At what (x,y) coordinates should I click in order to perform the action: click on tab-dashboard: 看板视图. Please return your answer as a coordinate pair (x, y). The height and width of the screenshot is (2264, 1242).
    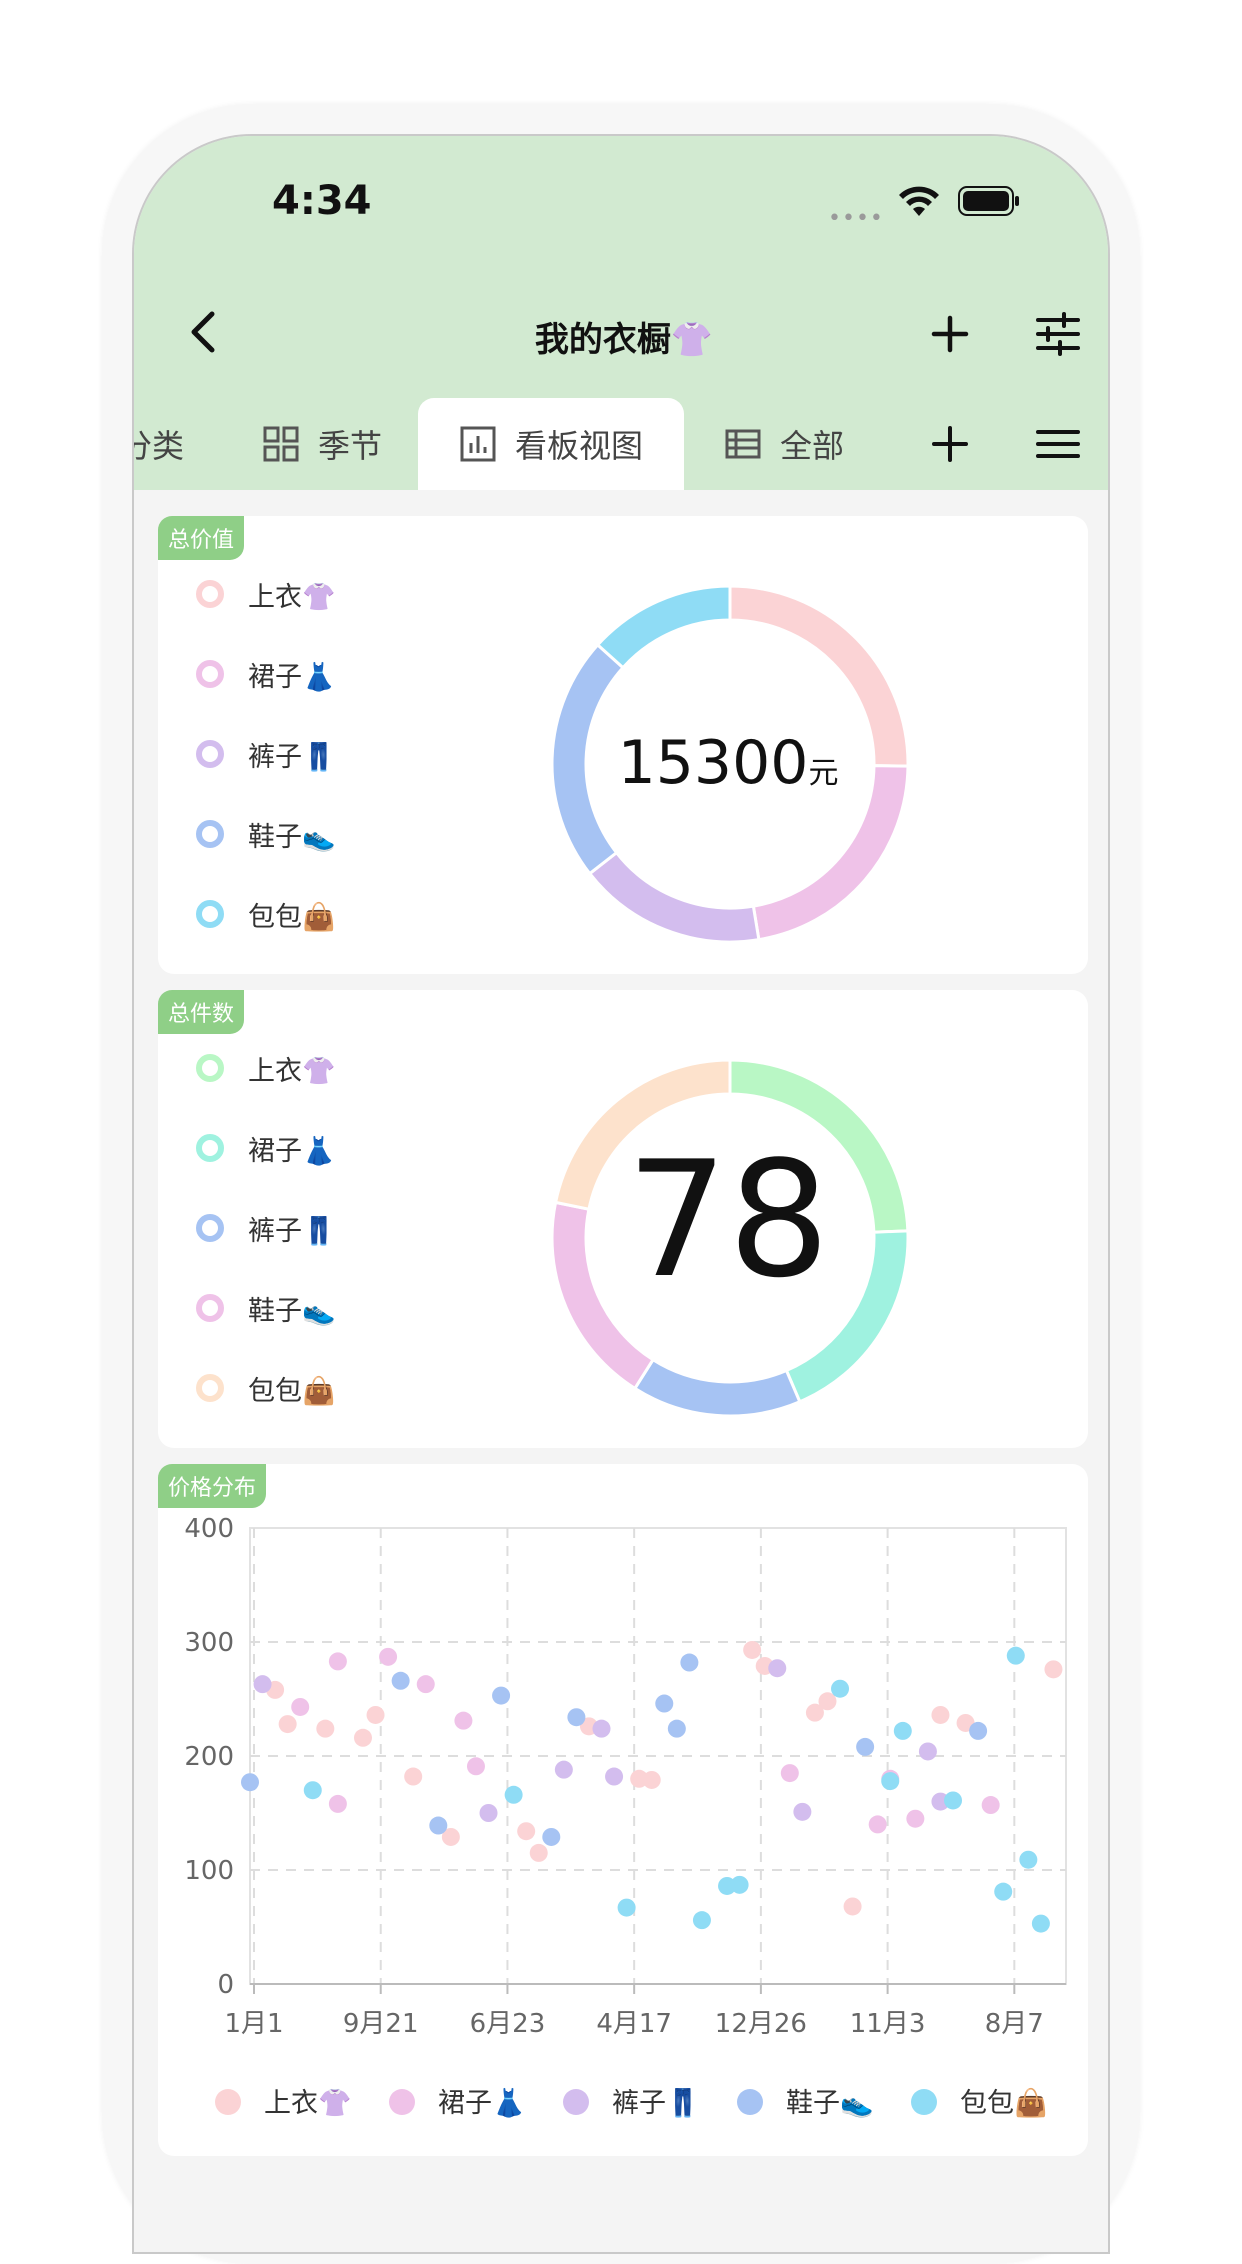
    Looking at the image, I should click on (551, 444).